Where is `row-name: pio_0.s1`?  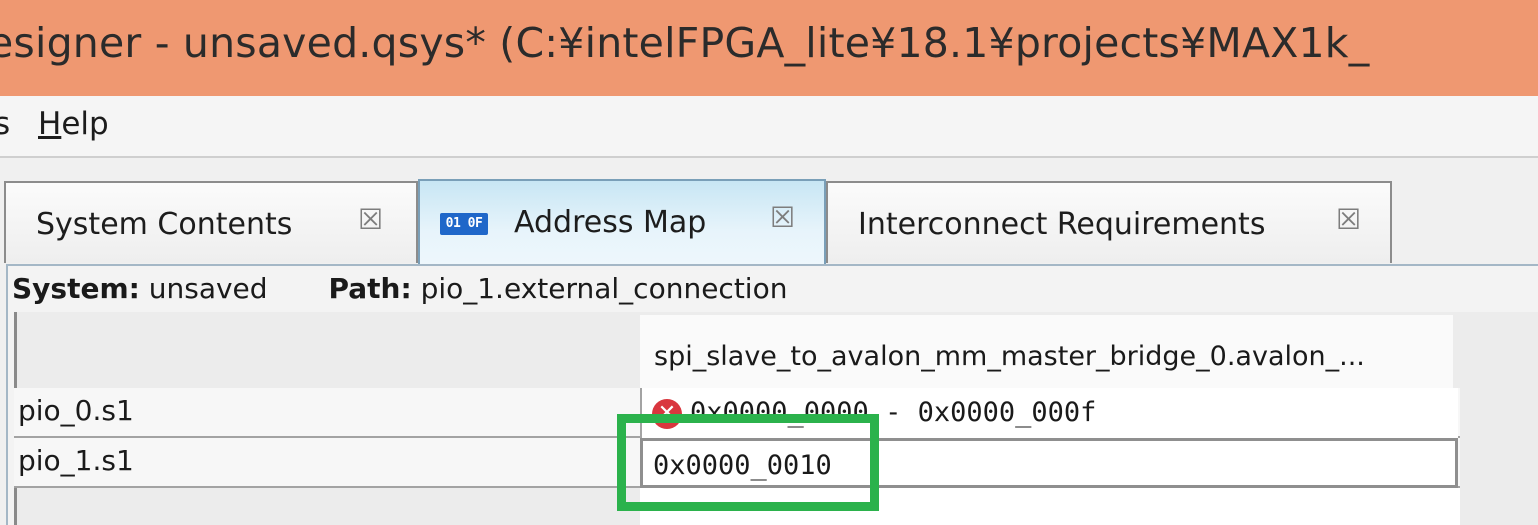
row-name: pio_0.s1 is located at coordinates (76, 410).